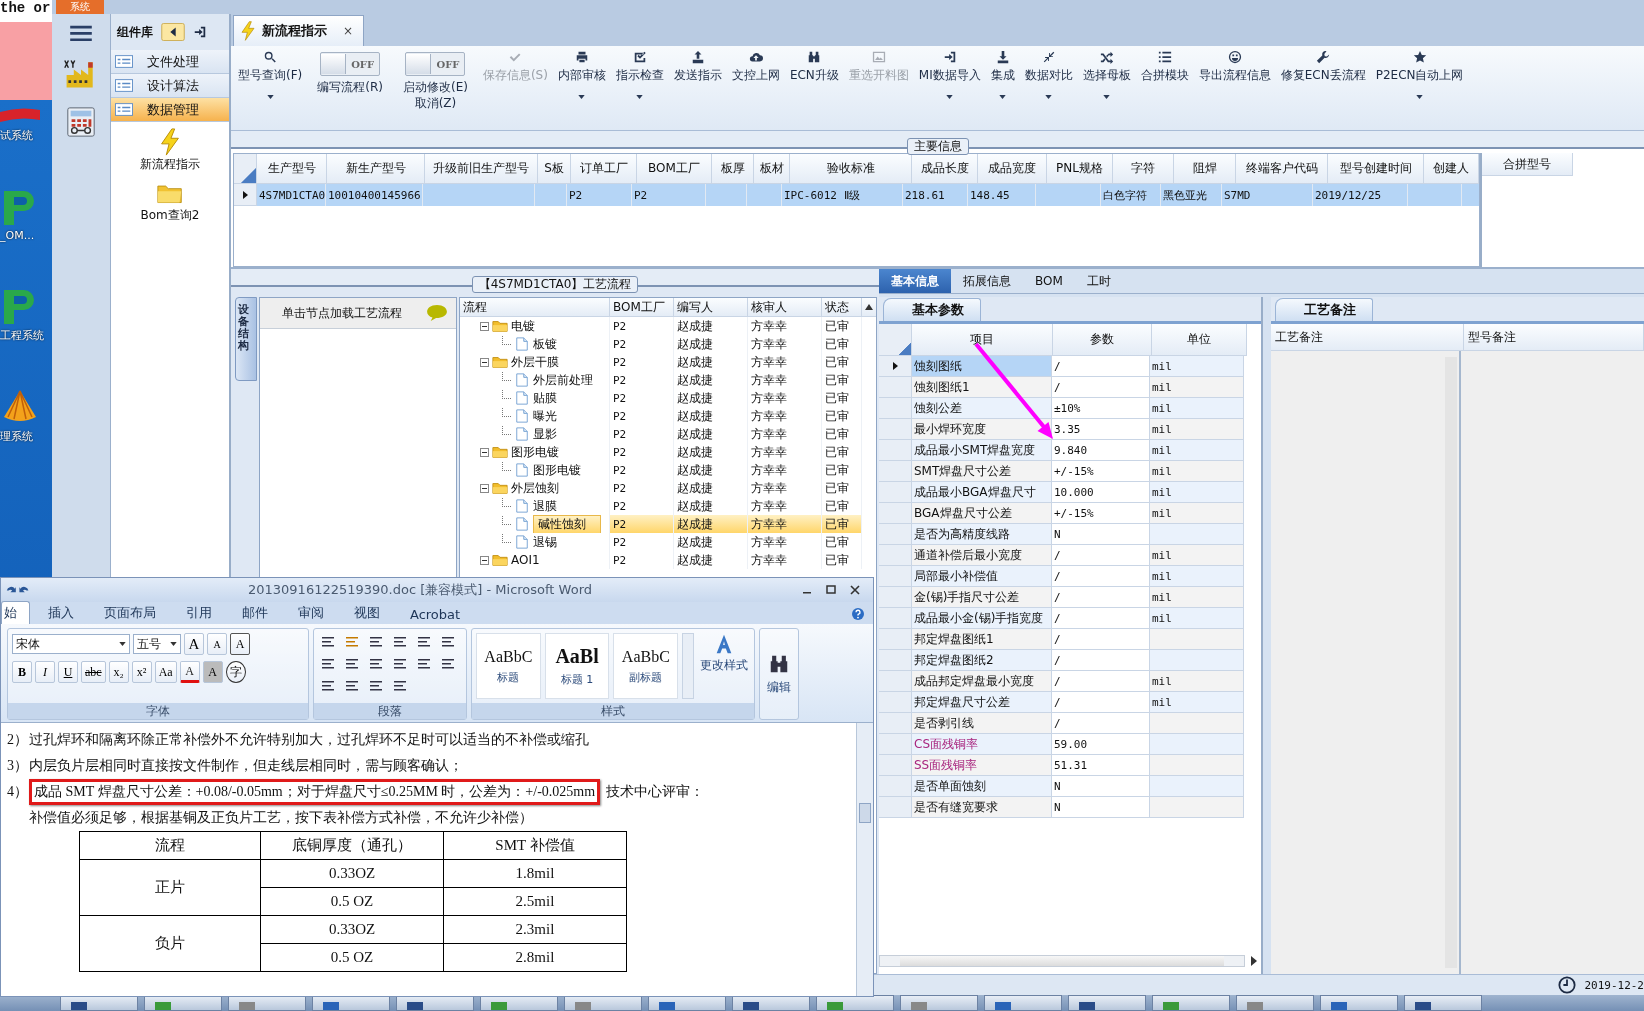  What do you see at coordinates (864, 859) in the screenshot?
I see `vertical-scrollbar` at bounding box center [864, 859].